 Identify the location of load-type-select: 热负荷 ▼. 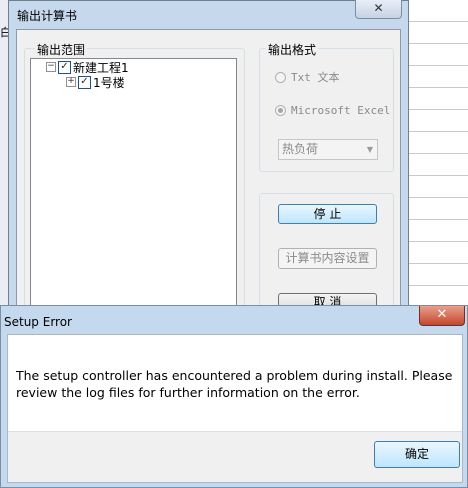
(328, 149).